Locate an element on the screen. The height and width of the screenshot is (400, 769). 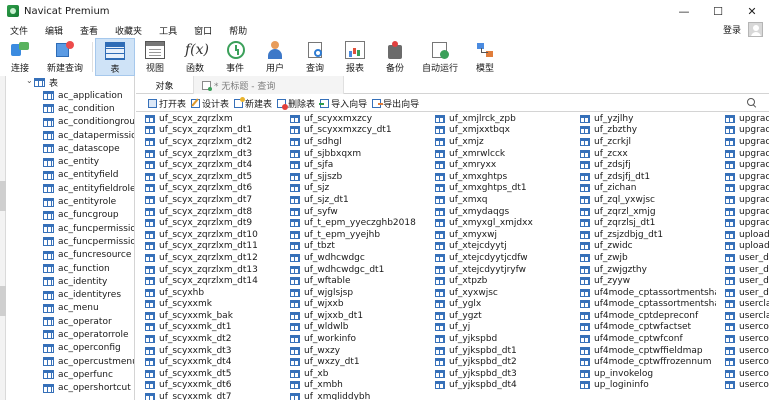
table-object-item: uf_xmxghtps is located at coordinates (498, 177).